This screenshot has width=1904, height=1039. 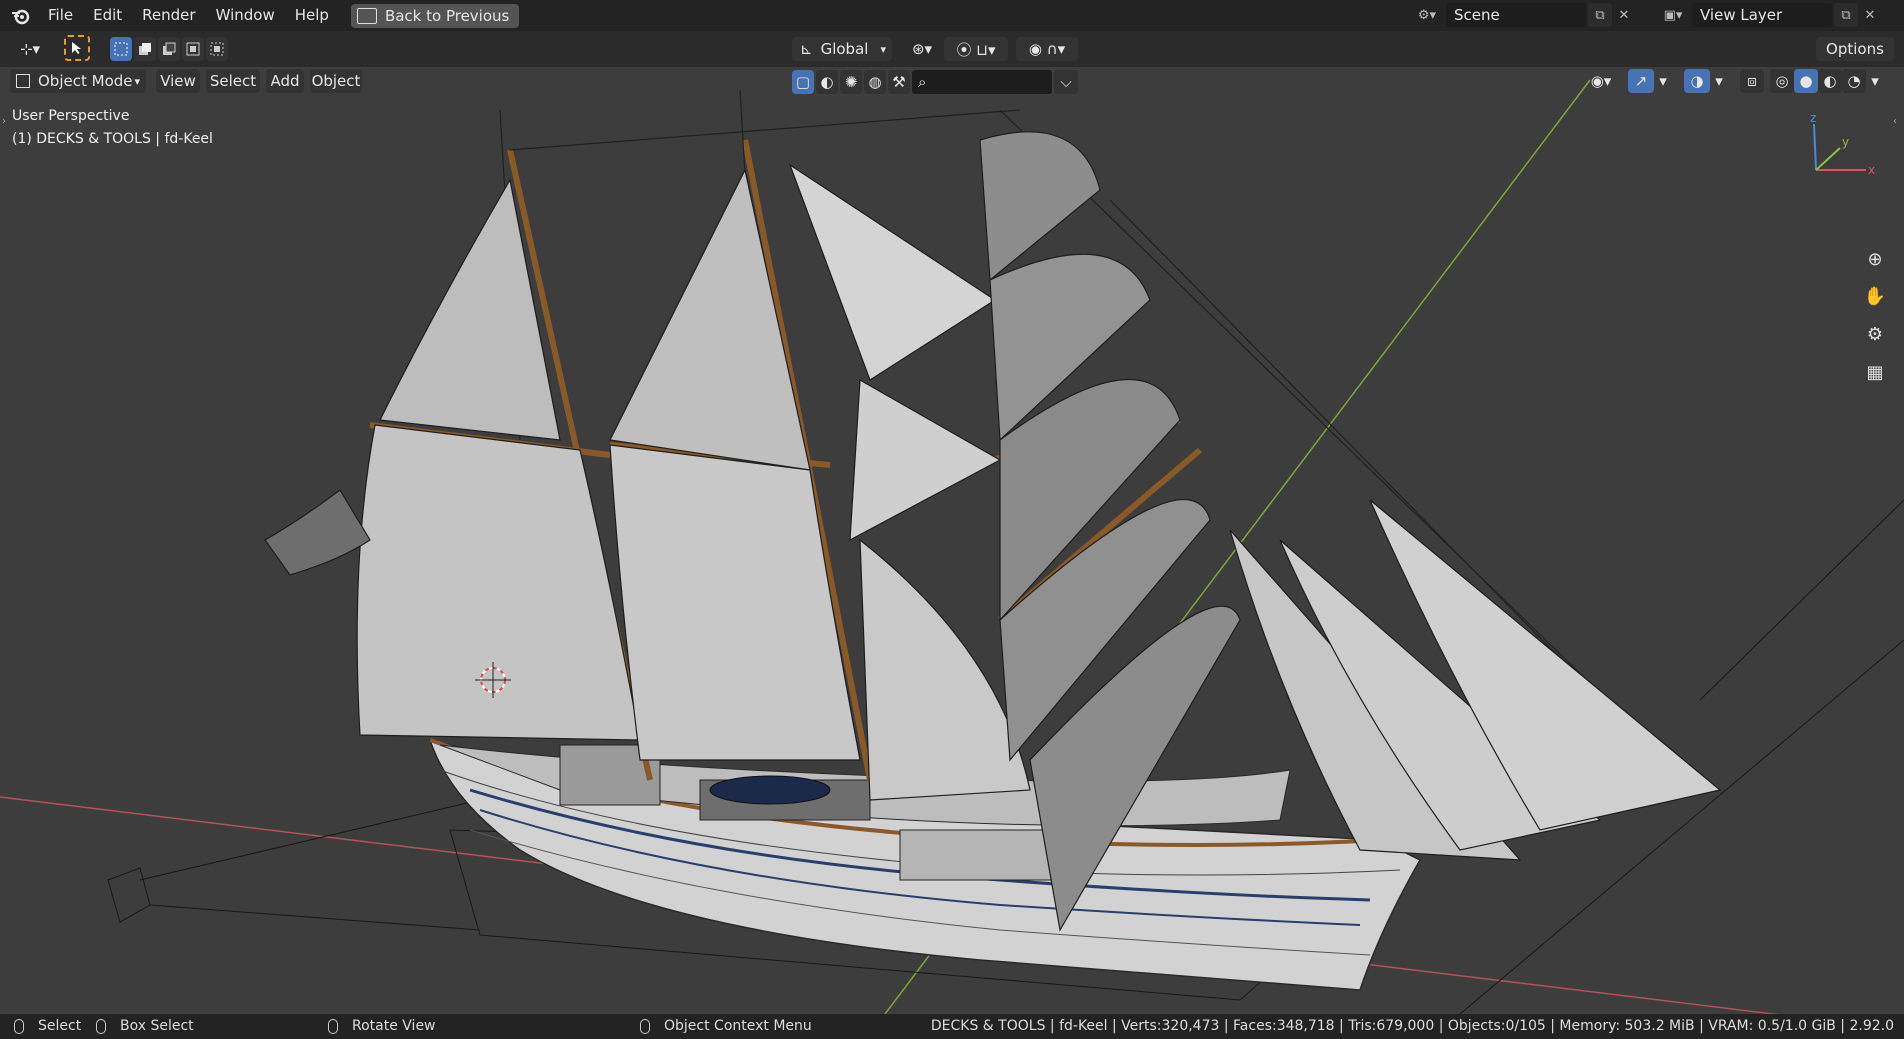 I want to click on status-box-select: Box Select, so click(x=145, y=1026).